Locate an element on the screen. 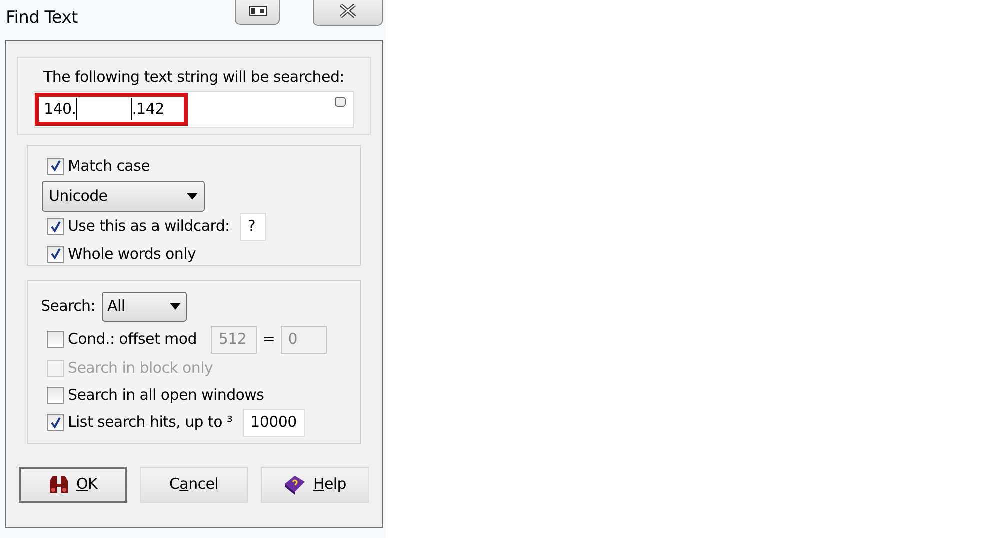 This screenshot has height=538, width=1000. checkbox-label: Search in all open windows is located at coordinates (166, 395).